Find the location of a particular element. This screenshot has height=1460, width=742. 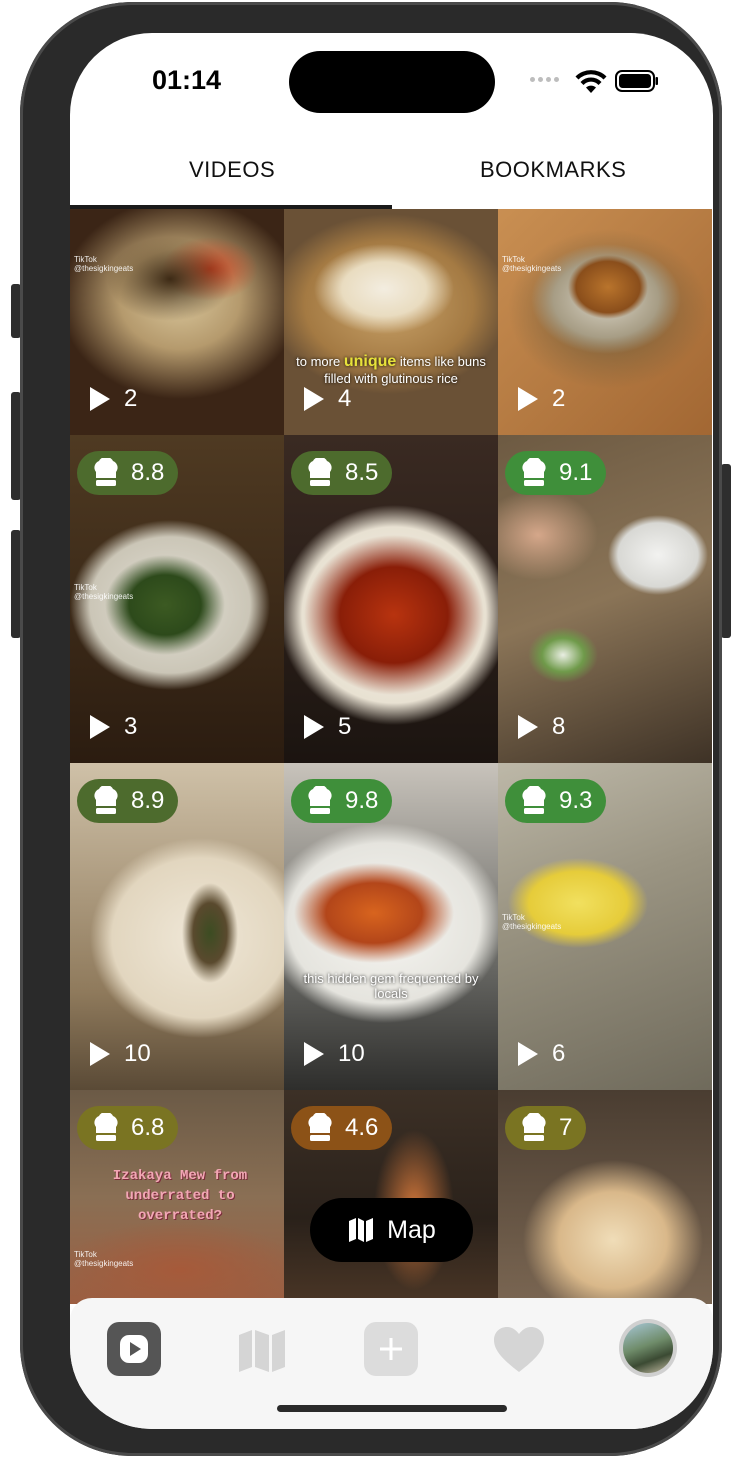

top-tabs: VIDEOS BOOKMARKS is located at coordinates (391, 171).